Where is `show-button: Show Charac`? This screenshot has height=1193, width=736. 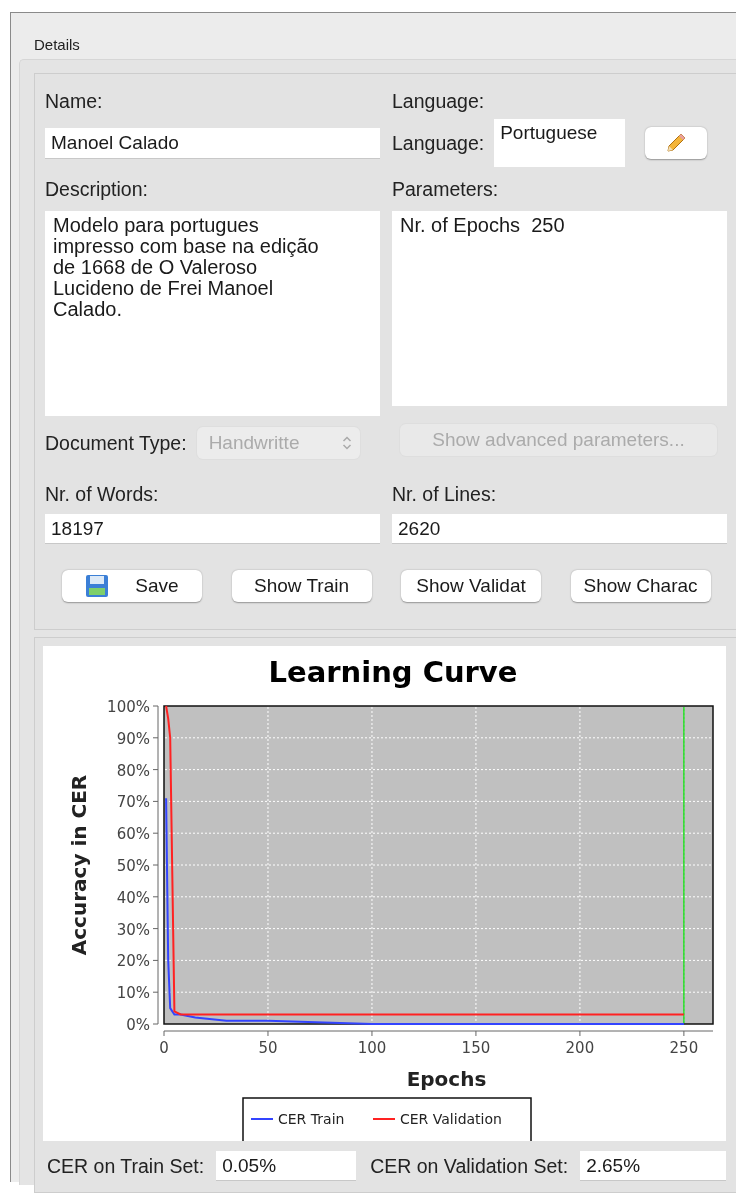 show-button: Show Charac is located at coordinates (640, 586).